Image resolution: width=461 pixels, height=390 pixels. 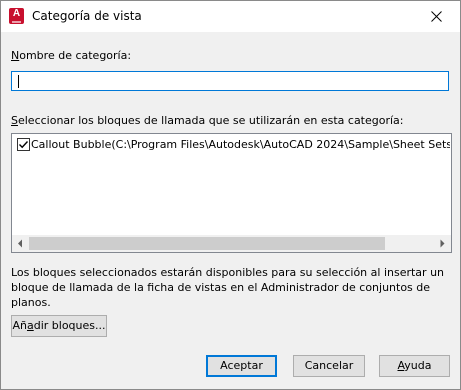 I want to click on close-button, so click(x=437, y=16).